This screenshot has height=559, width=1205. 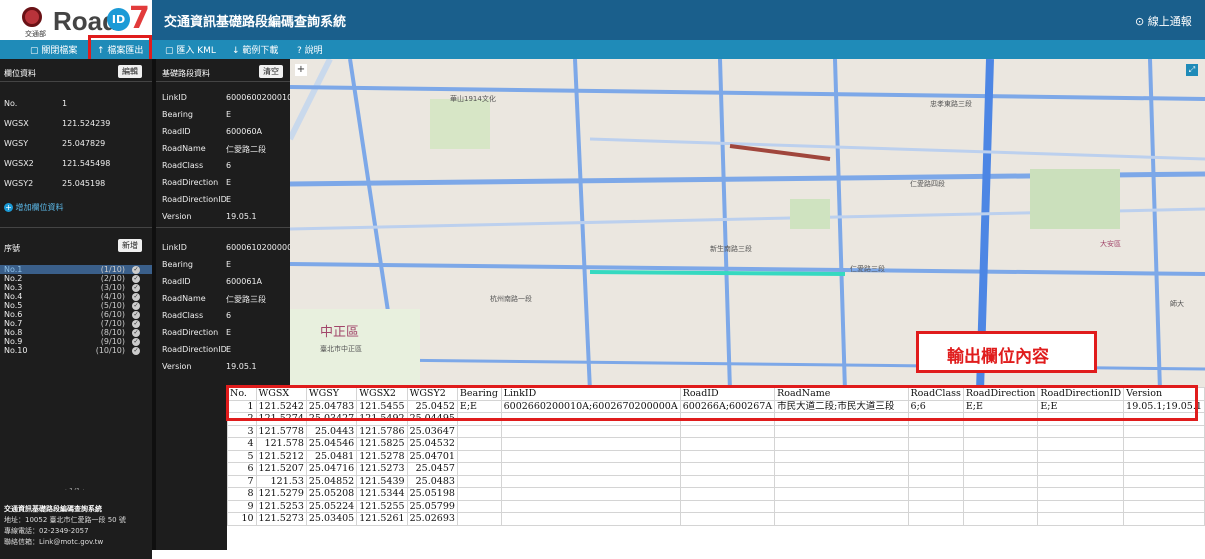 What do you see at coordinates (242, 506) in the screenshot?
I see `table-cell: 9` at bounding box center [242, 506].